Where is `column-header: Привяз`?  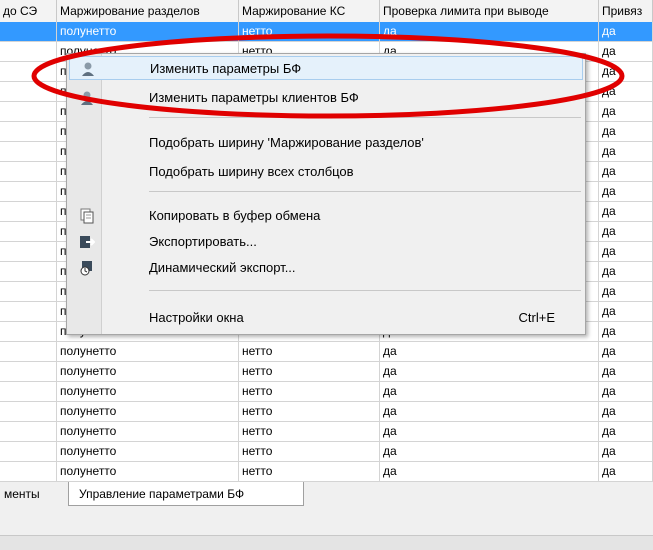
column-header: Привяз is located at coordinates (626, 11).